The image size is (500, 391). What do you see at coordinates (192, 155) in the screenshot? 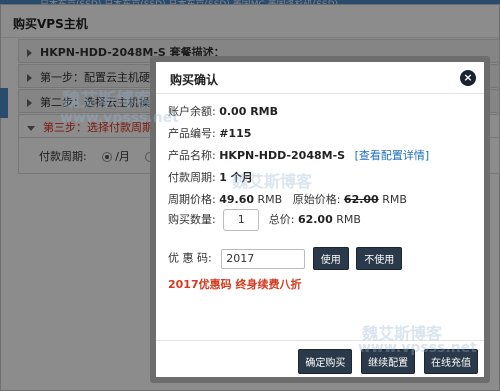
I see `product-name-label: 产品名称:` at bounding box center [192, 155].